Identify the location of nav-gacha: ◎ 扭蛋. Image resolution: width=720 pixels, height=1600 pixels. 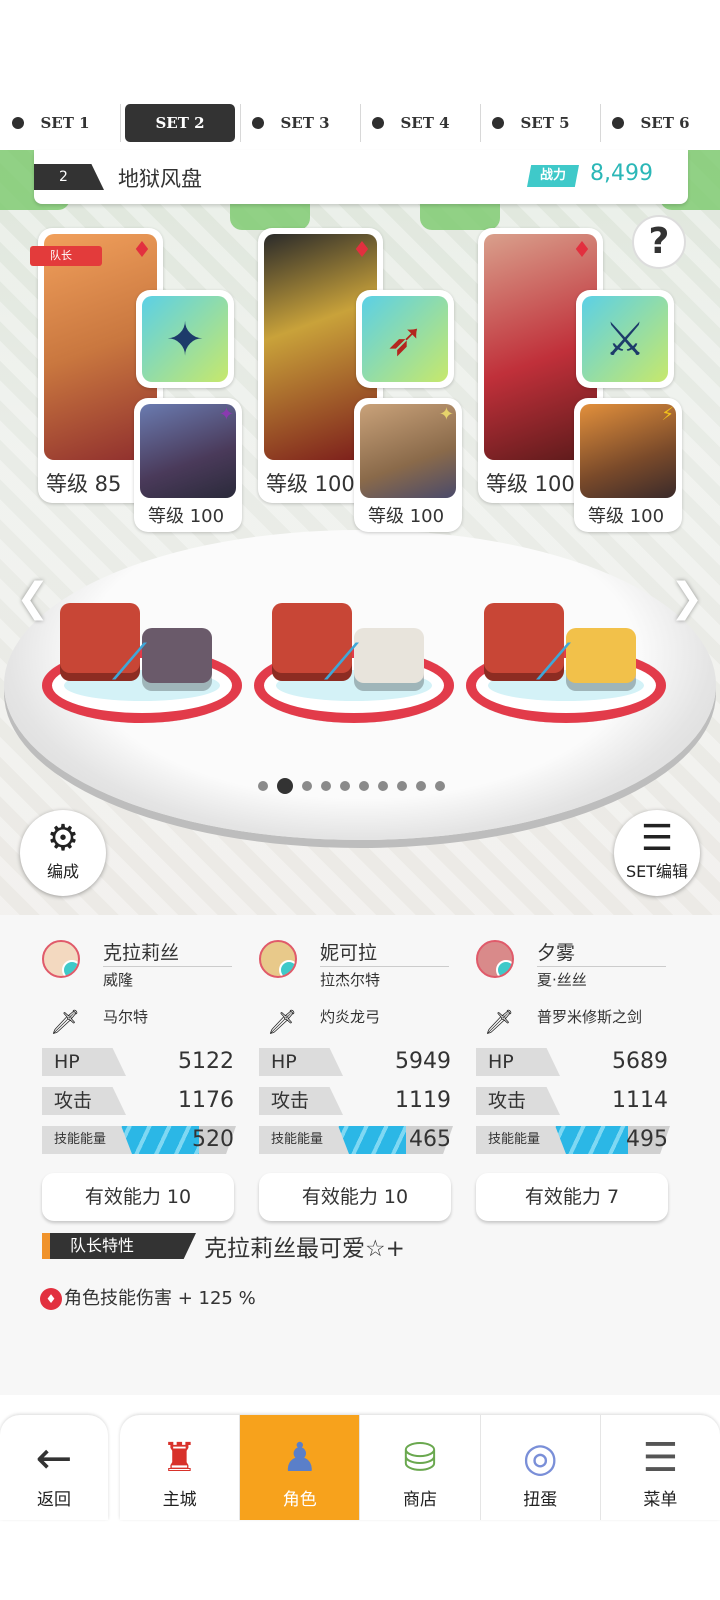
(539, 1467).